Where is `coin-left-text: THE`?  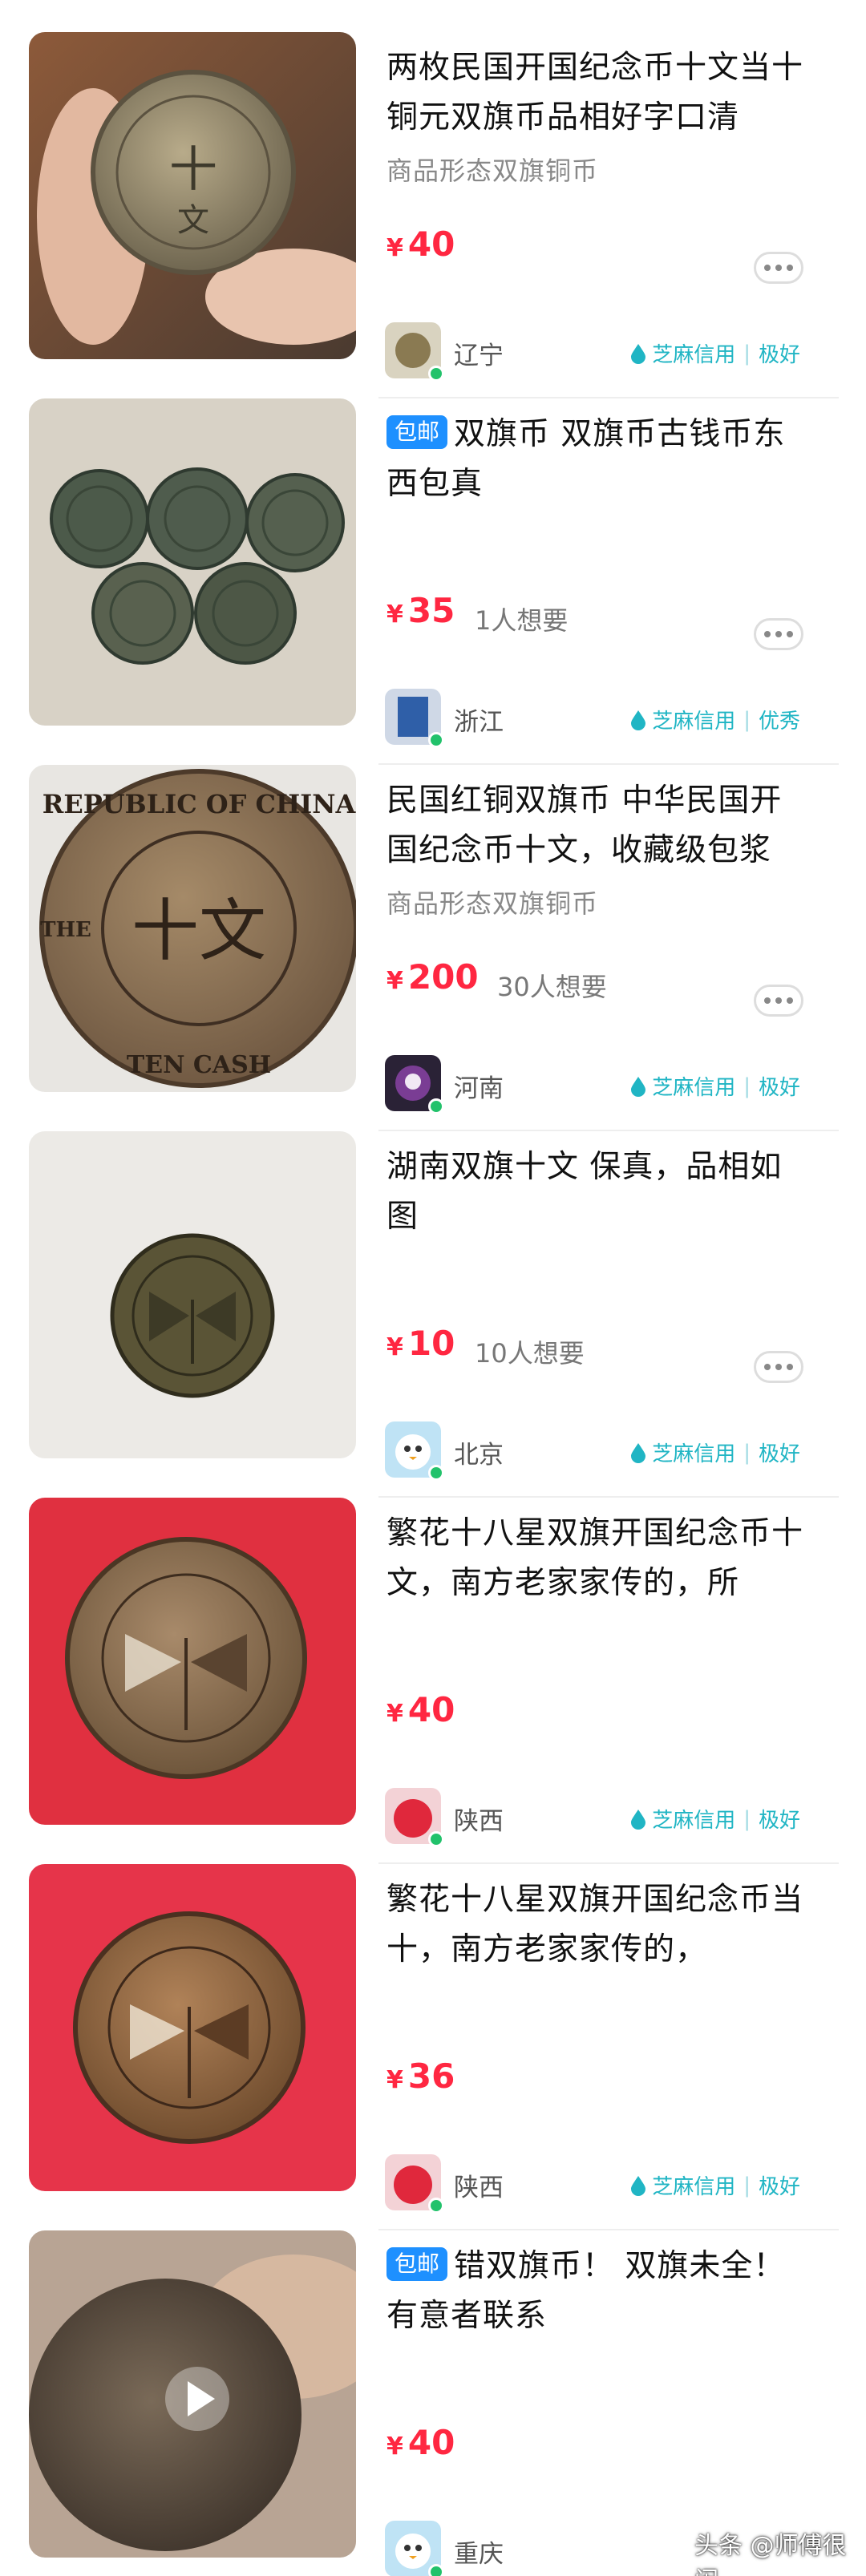 coin-left-text: THE is located at coordinates (65, 930).